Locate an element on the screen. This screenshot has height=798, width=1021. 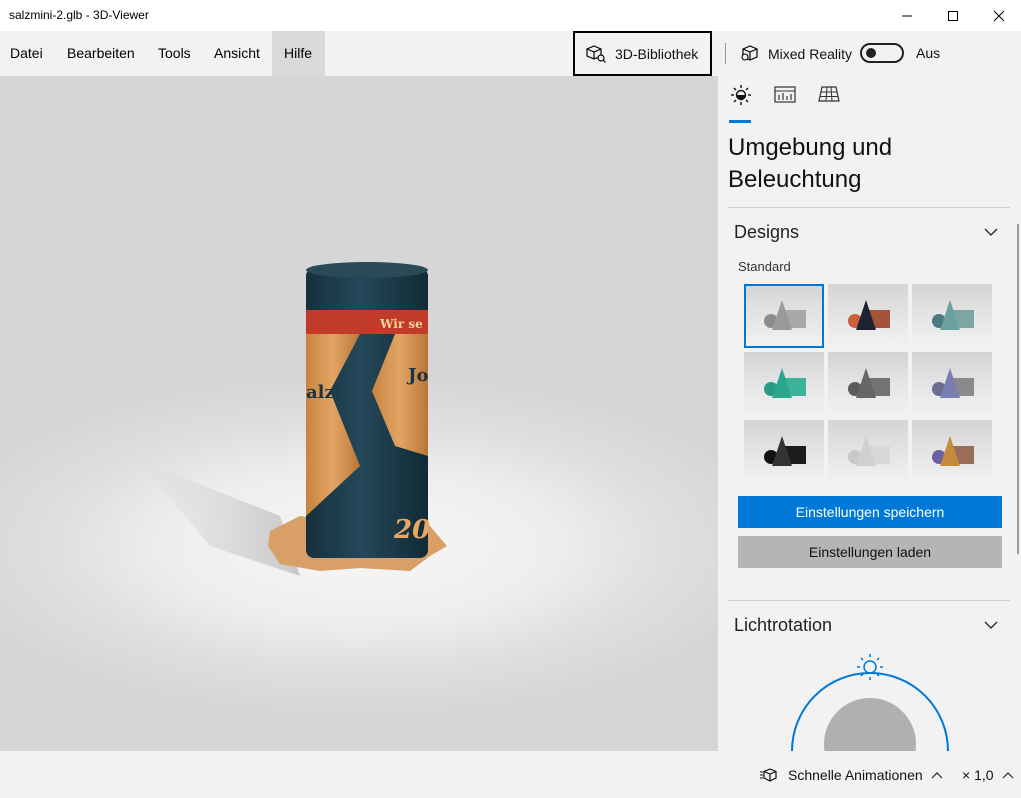
grid-icon is located at coordinates (829, 94).